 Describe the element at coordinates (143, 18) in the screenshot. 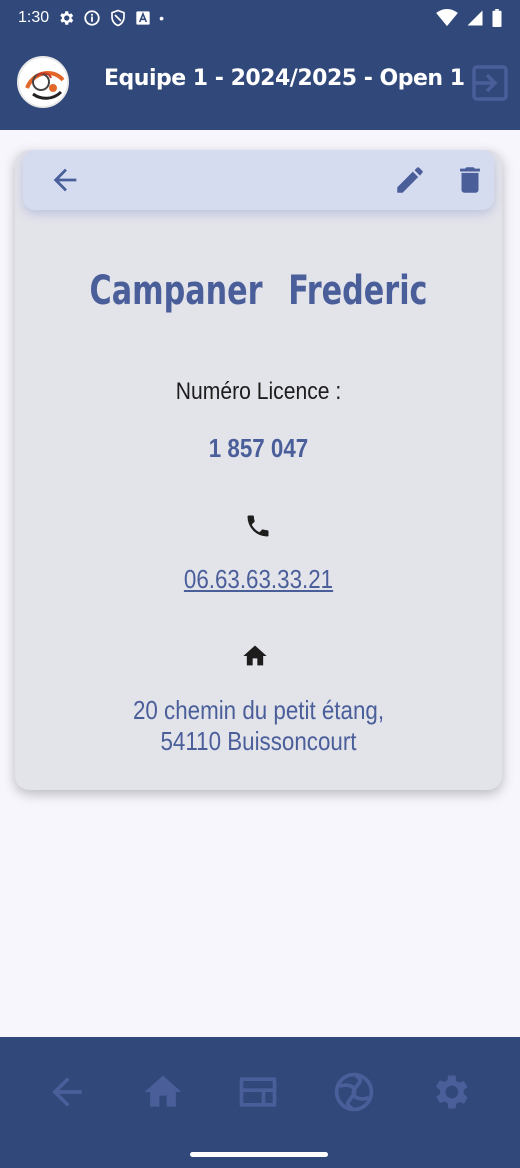

I see `a-box-icon` at that location.